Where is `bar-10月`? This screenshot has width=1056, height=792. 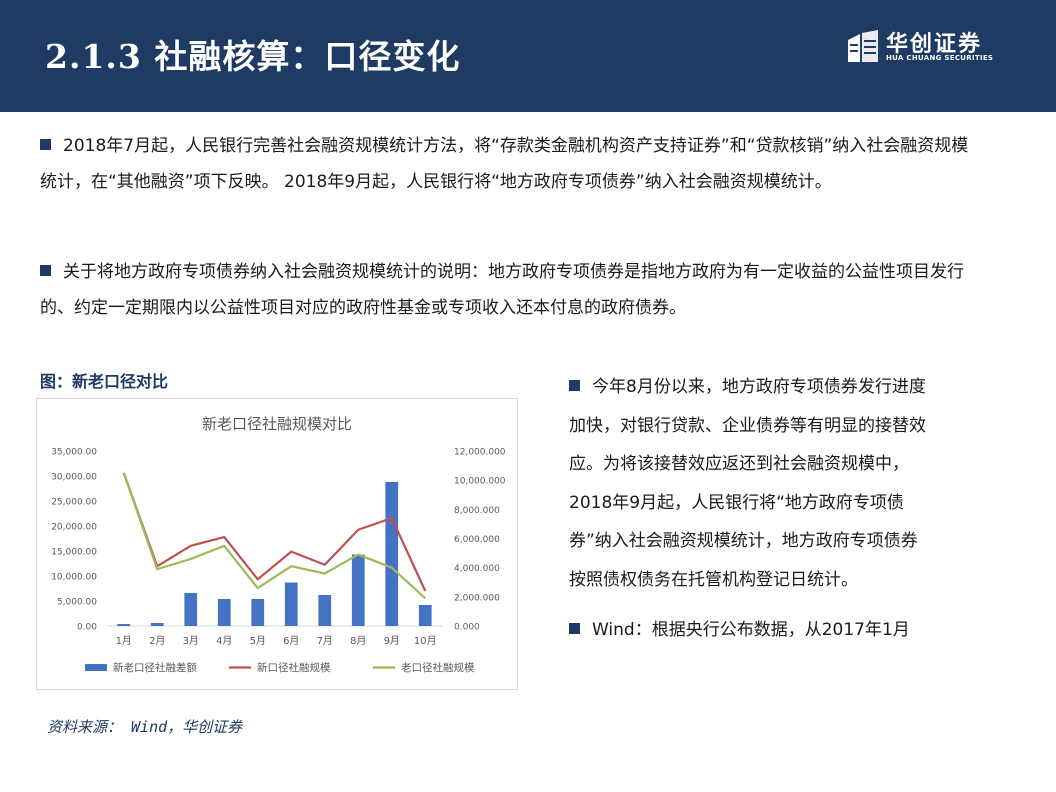
bar-10月 is located at coordinates (425, 615).